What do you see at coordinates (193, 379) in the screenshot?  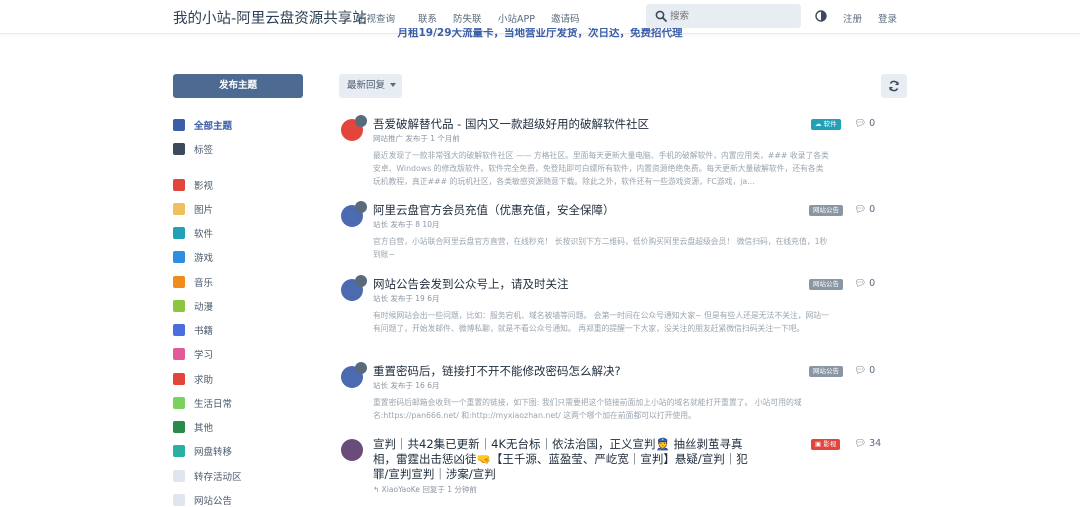 I see `sidebar-item: 求助` at bounding box center [193, 379].